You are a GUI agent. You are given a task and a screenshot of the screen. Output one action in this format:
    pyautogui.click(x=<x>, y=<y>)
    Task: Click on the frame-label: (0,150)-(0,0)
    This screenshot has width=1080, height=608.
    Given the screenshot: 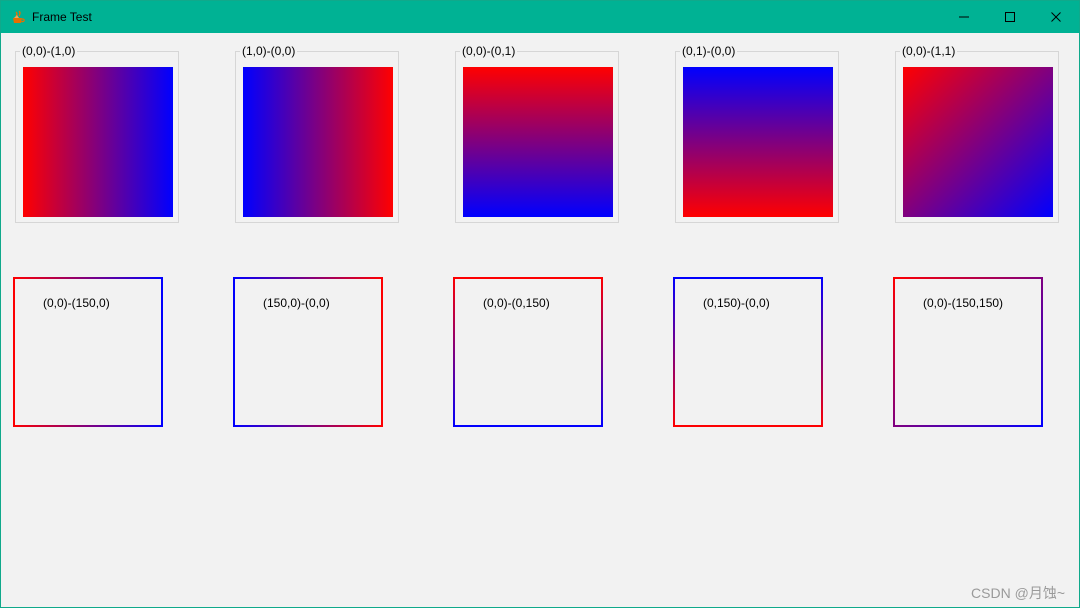 What is the action you would take?
    pyautogui.click(x=736, y=303)
    